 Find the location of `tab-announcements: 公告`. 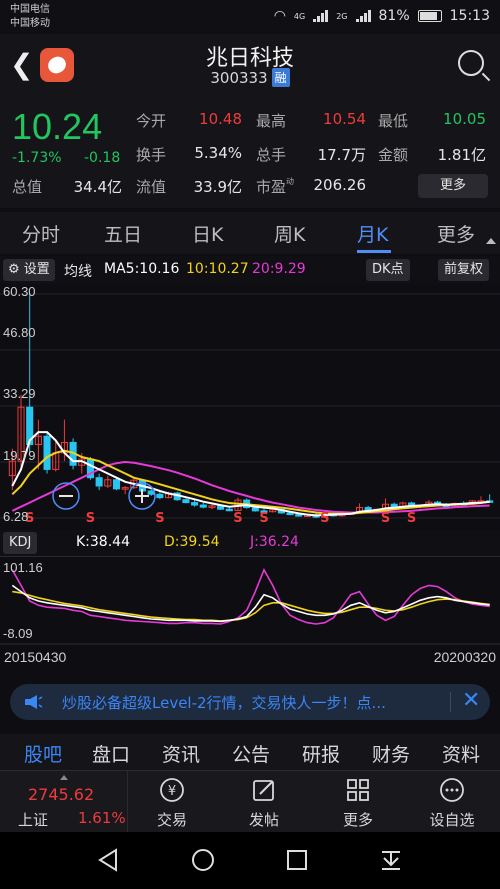

tab-announcements: 公告 is located at coordinates (251, 753).